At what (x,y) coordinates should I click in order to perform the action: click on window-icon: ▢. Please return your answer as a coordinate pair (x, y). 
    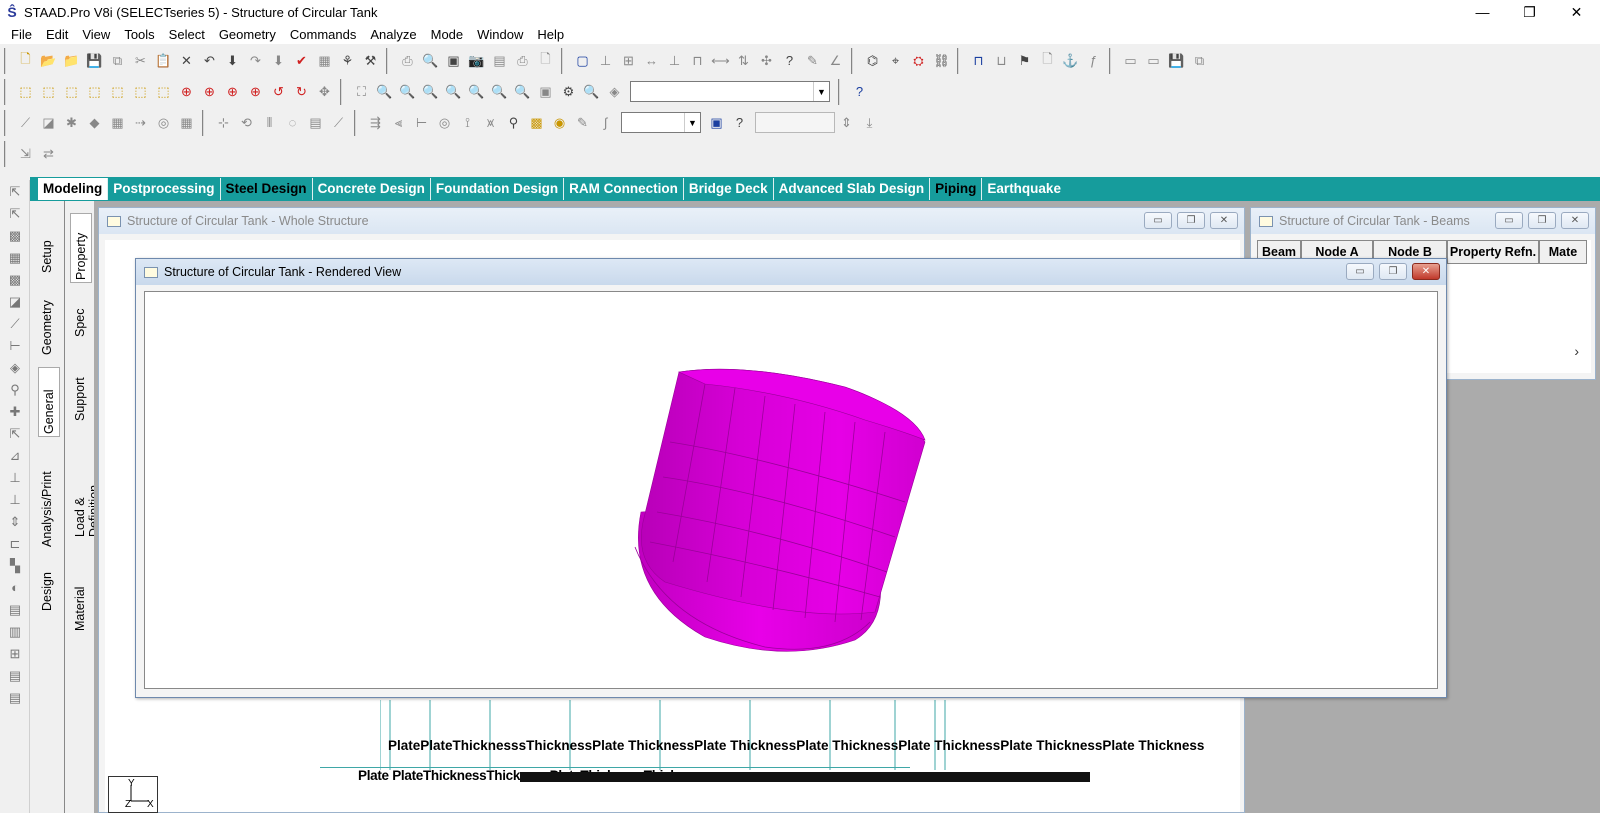
    Looking at the image, I should click on (582, 61).